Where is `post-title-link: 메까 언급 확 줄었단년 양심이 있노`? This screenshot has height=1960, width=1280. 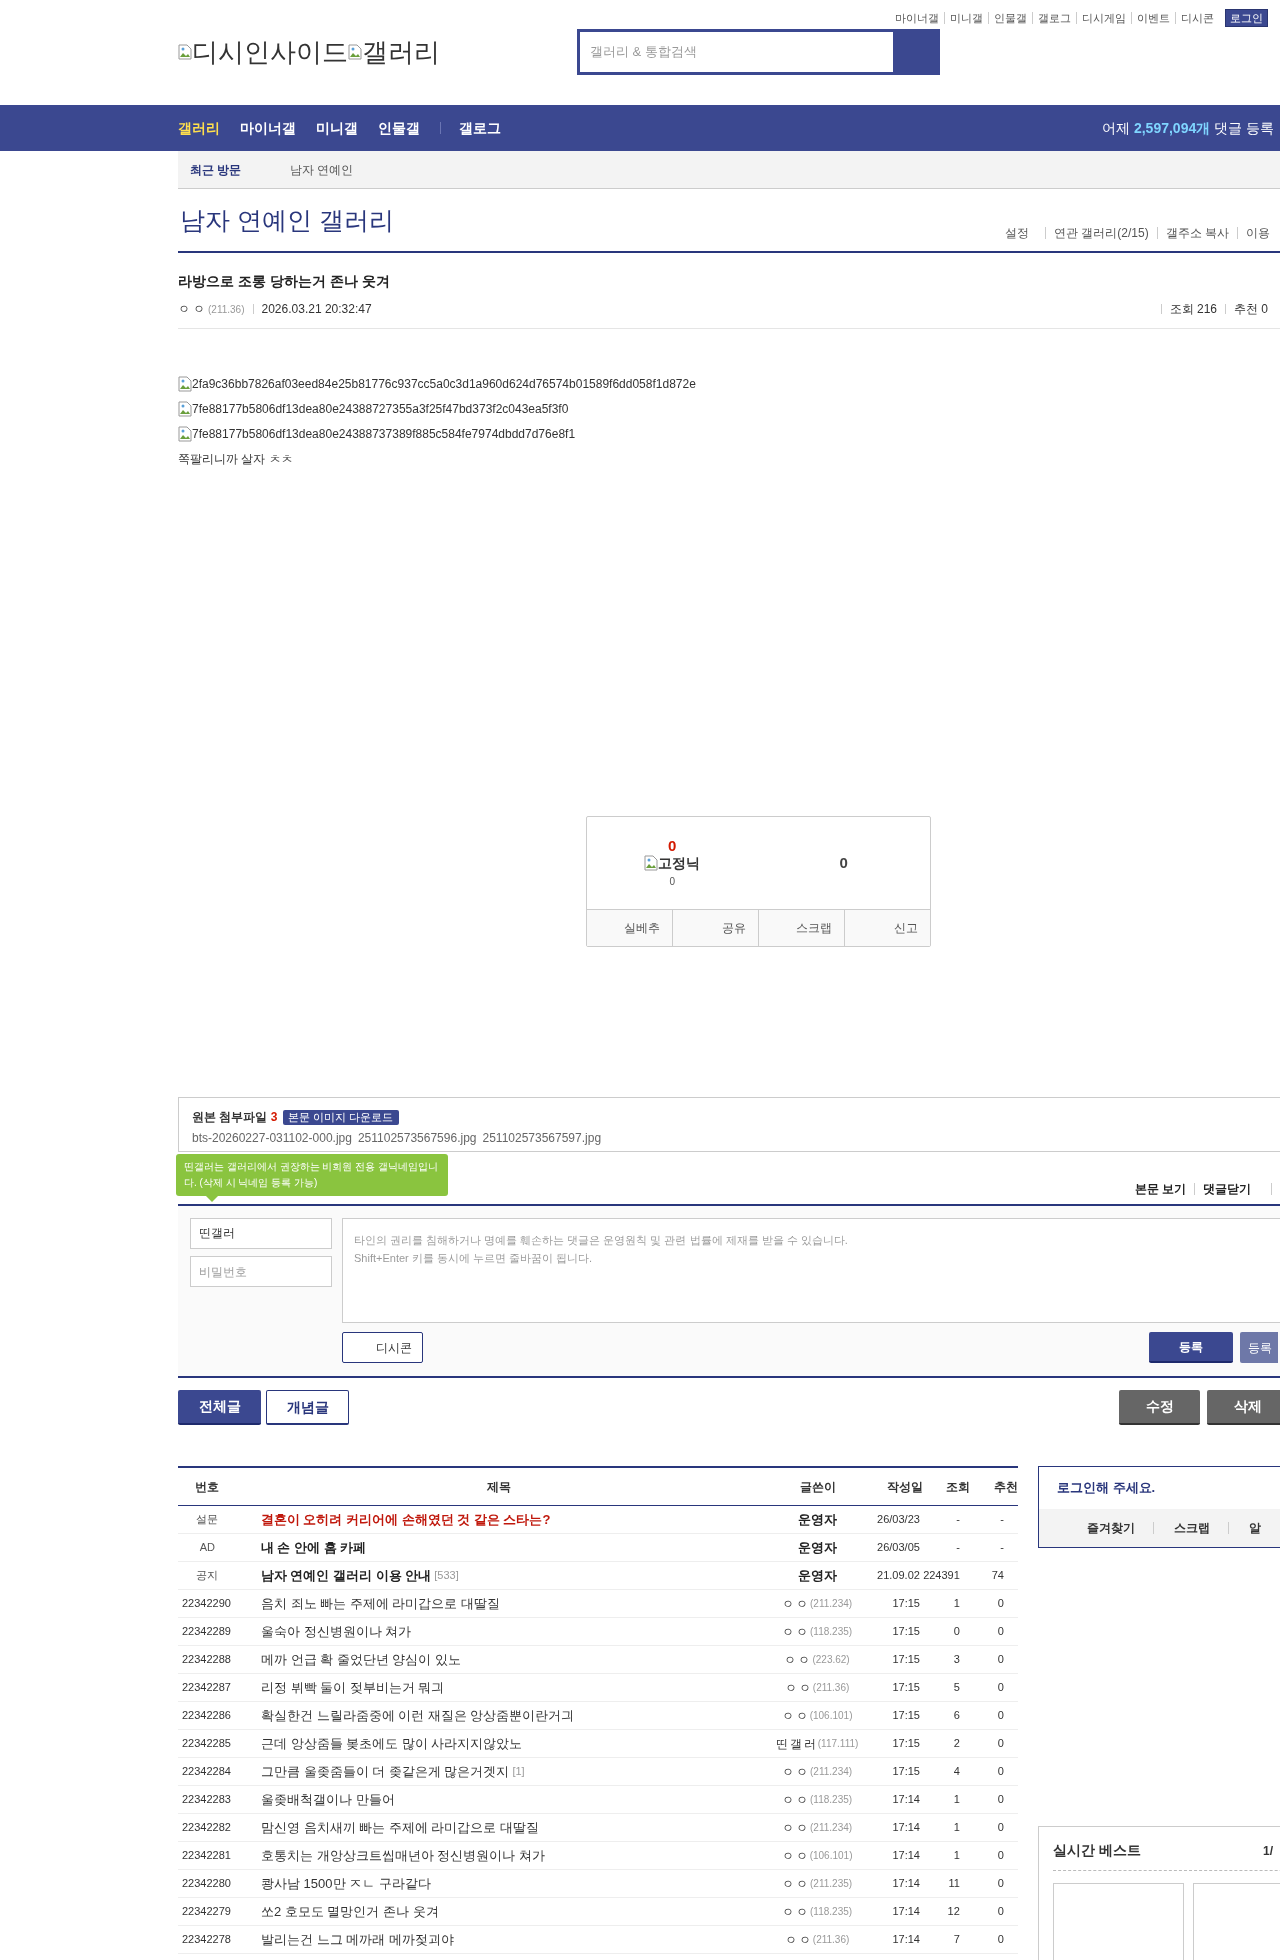
post-title-link: 메까 언급 확 줄었단년 양심이 있노 is located at coordinates (361, 1659).